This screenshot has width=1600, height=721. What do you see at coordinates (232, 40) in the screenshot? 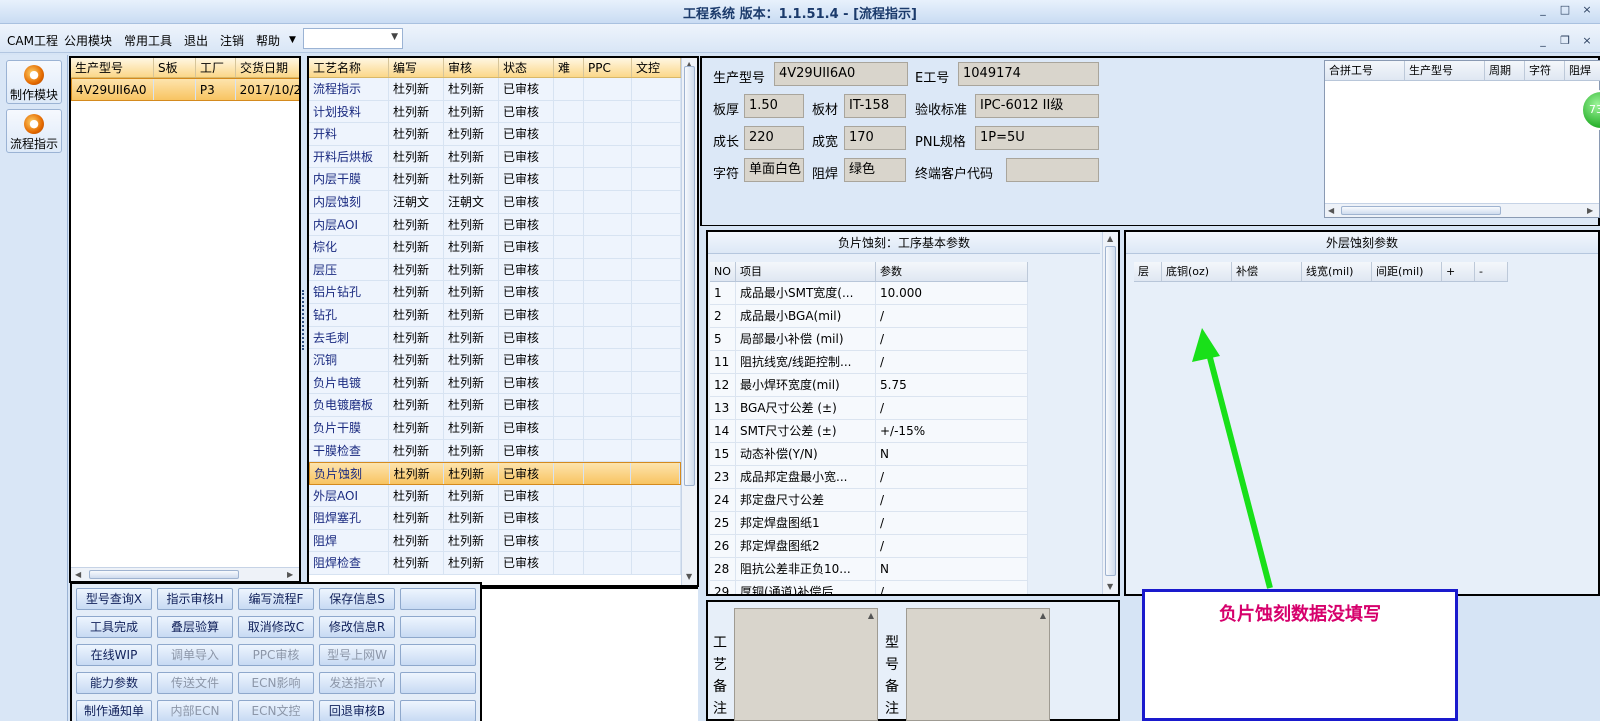
I see `menu-logout: 注销` at bounding box center [232, 40].